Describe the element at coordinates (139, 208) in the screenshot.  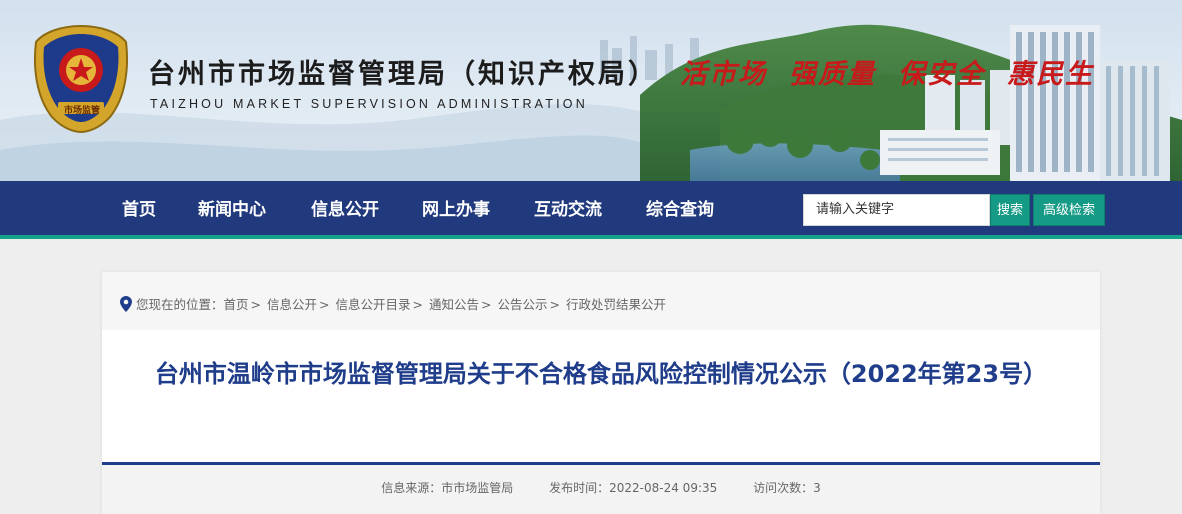
I see `nav-item-home: 首页` at that location.